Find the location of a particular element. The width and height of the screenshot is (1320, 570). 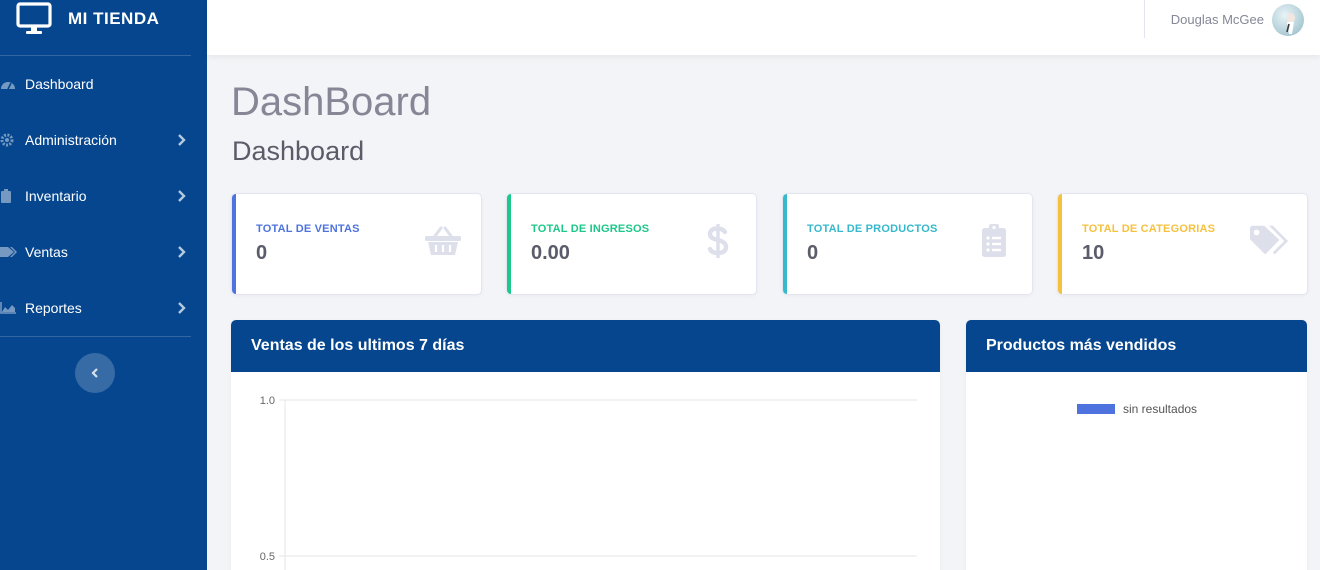

sidebar-item-administracion: Administración is located at coordinates (103, 140).